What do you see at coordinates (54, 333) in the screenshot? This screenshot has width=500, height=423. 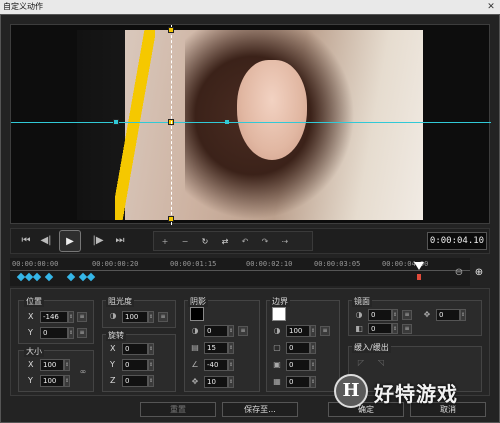 I see `position-y-input: 0` at bounding box center [54, 333].